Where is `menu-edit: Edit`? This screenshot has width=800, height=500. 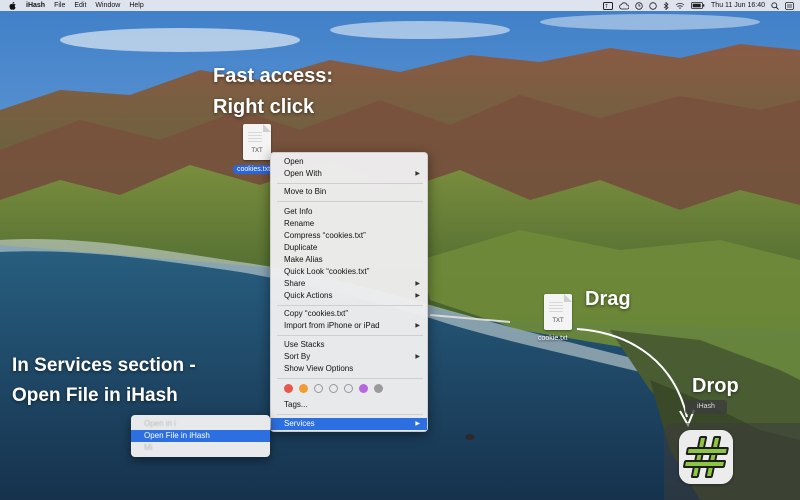 menu-edit: Edit is located at coordinates (80, 5).